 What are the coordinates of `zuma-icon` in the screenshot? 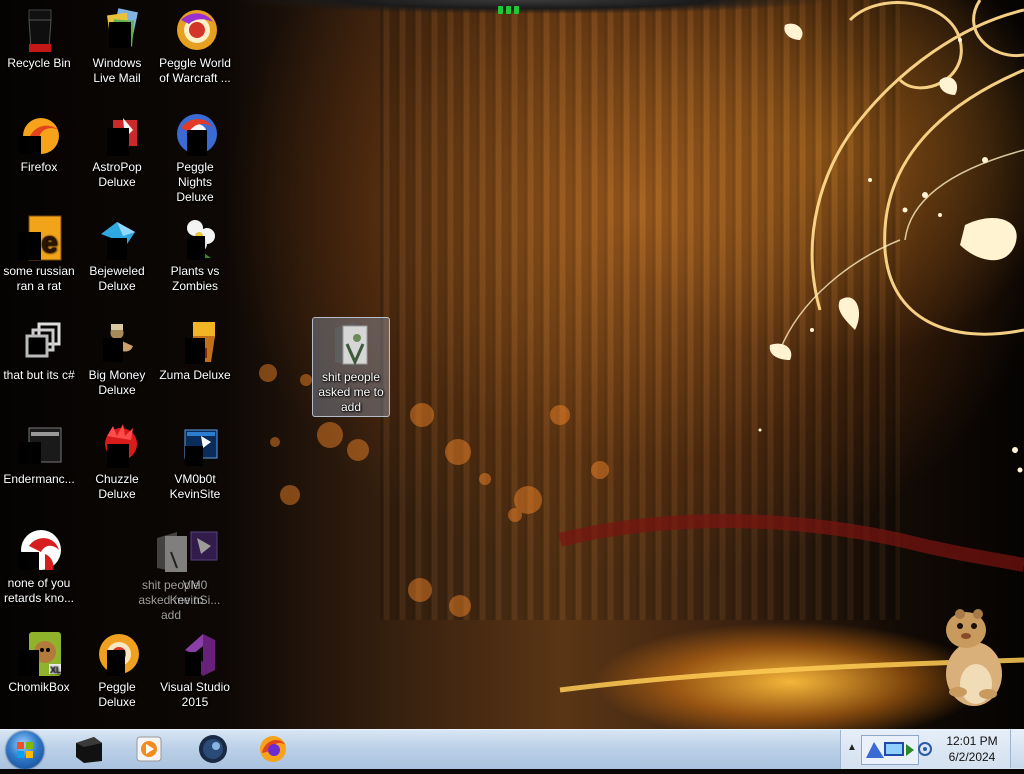 It's located at (195, 342).